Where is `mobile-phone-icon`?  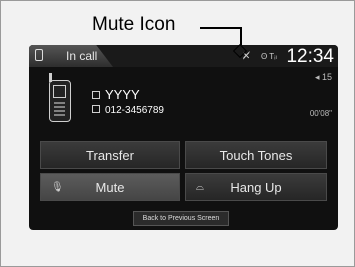
mobile-phone-icon is located at coordinates (60, 97).